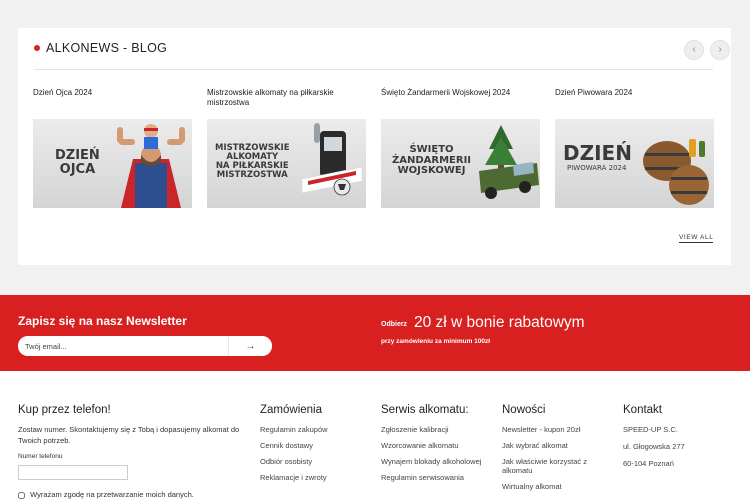  I want to click on post-image-dzien-ojca: DZIEŃ OJCA, so click(112, 163).